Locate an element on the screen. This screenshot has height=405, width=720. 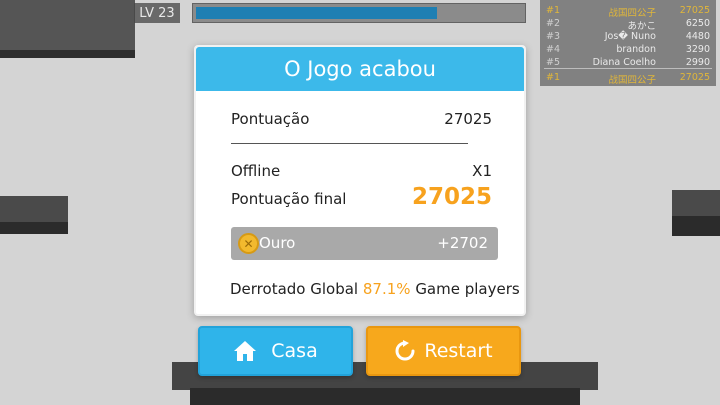
leaderboard-rank: #5 is located at coordinates (553, 62).